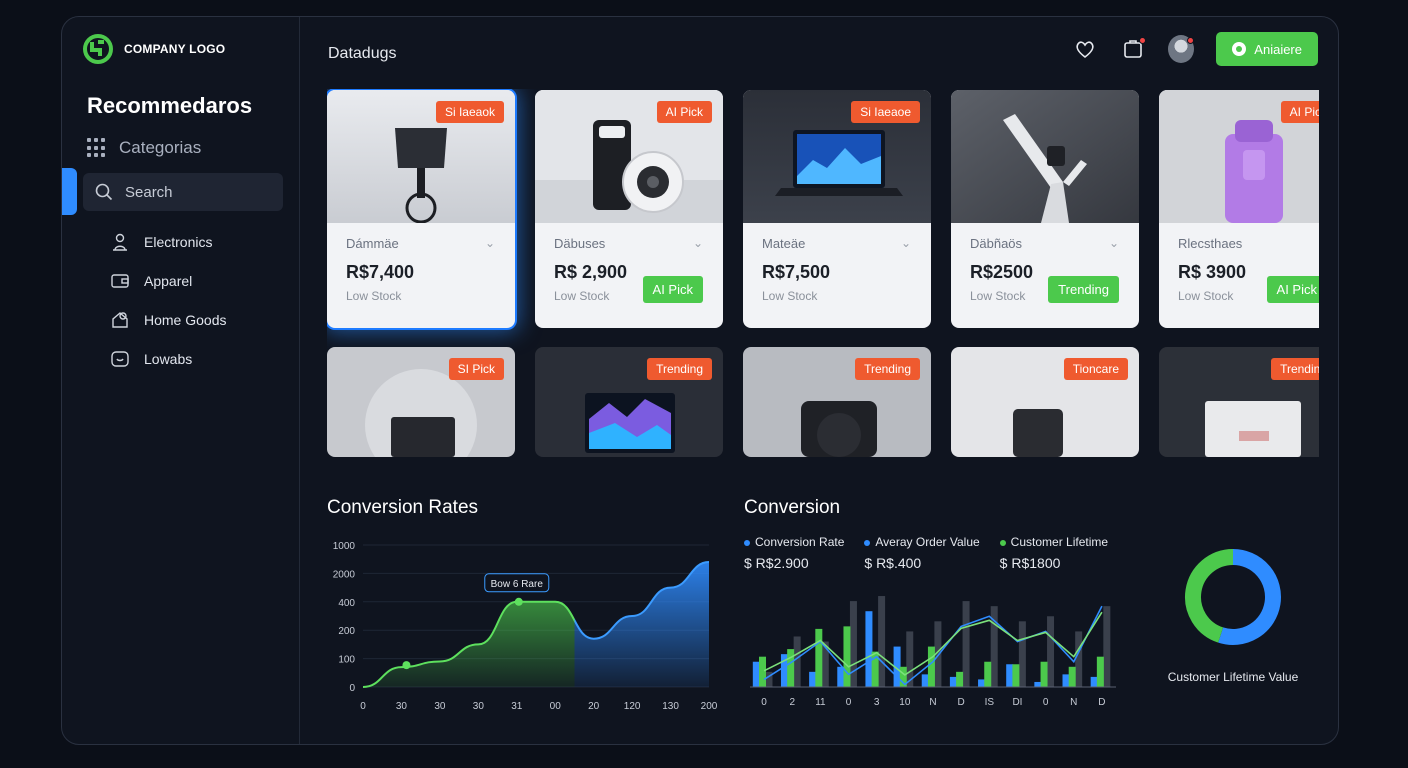 This screenshot has height=768, width=1408. Describe the element at coordinates (421, 209) in the screenshot. I see `product-card: Si Iaeaok Dámmäe ⌄ R$7,400 Low Stock` at that location.